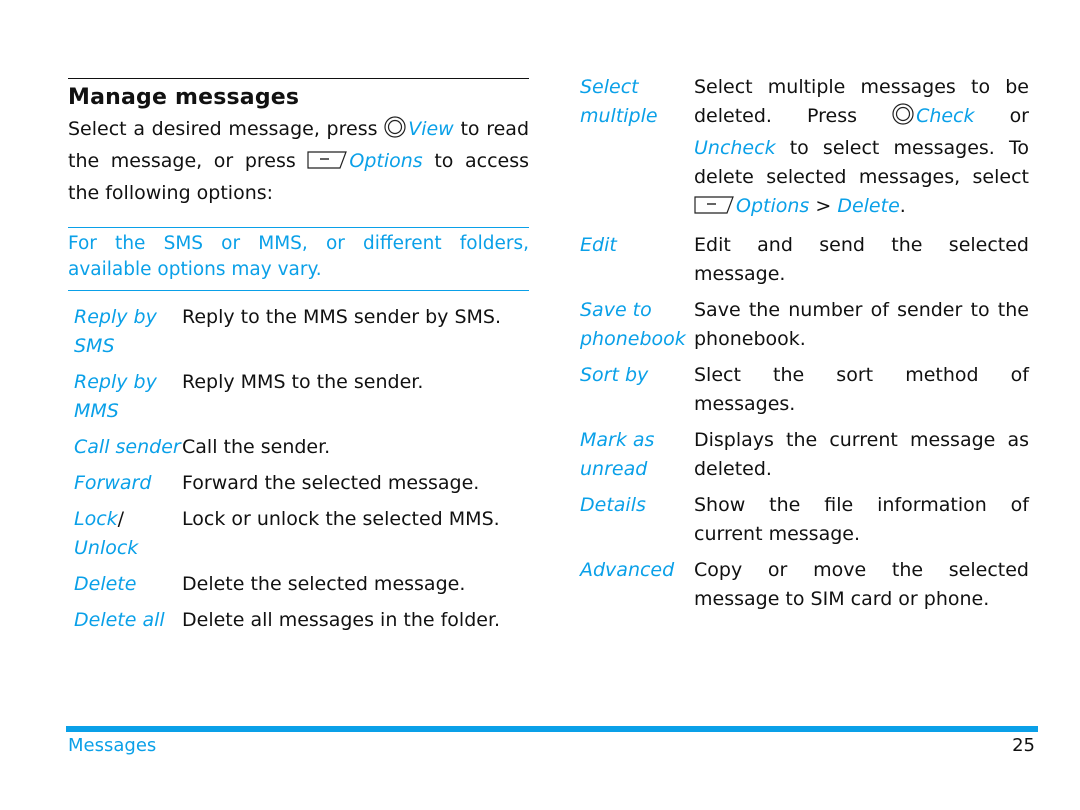  Describe the element at coordinates (106, 533) in the screenshot. I see `option-name: Lock/Unlock` at that location.